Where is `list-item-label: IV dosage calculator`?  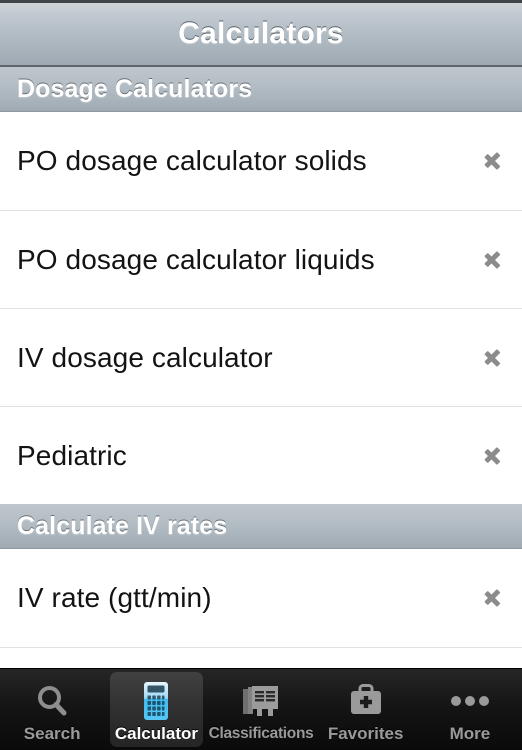 list-item-label: IV dosage calculator is located at coordinates (145, 357).